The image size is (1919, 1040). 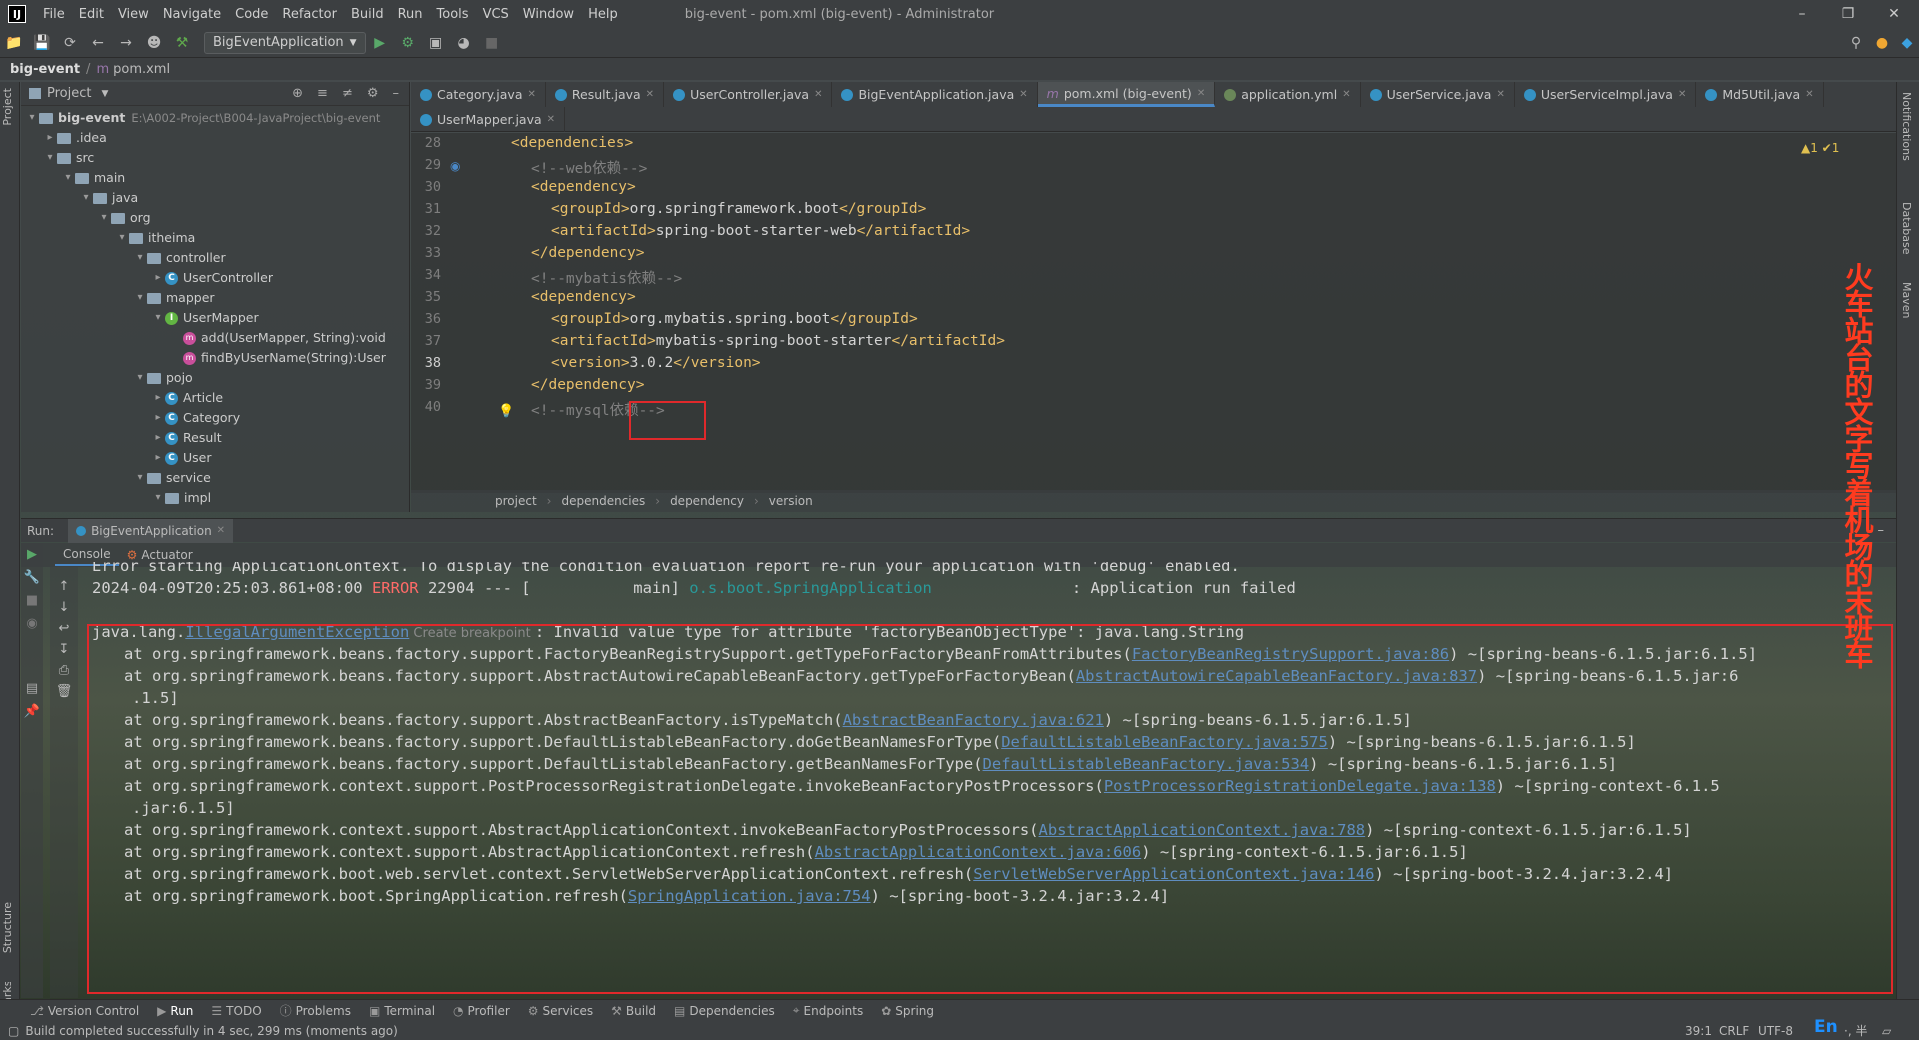 I want to click on database-tool-tab: Database, so click(x=1906, y=228).